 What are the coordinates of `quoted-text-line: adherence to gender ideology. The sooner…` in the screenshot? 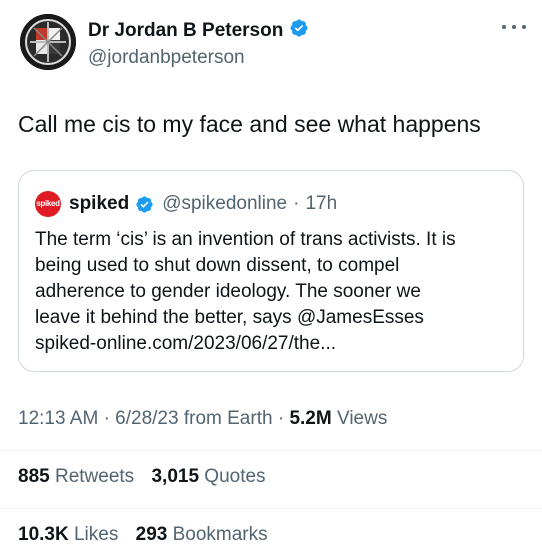 It's located at (228, 291).